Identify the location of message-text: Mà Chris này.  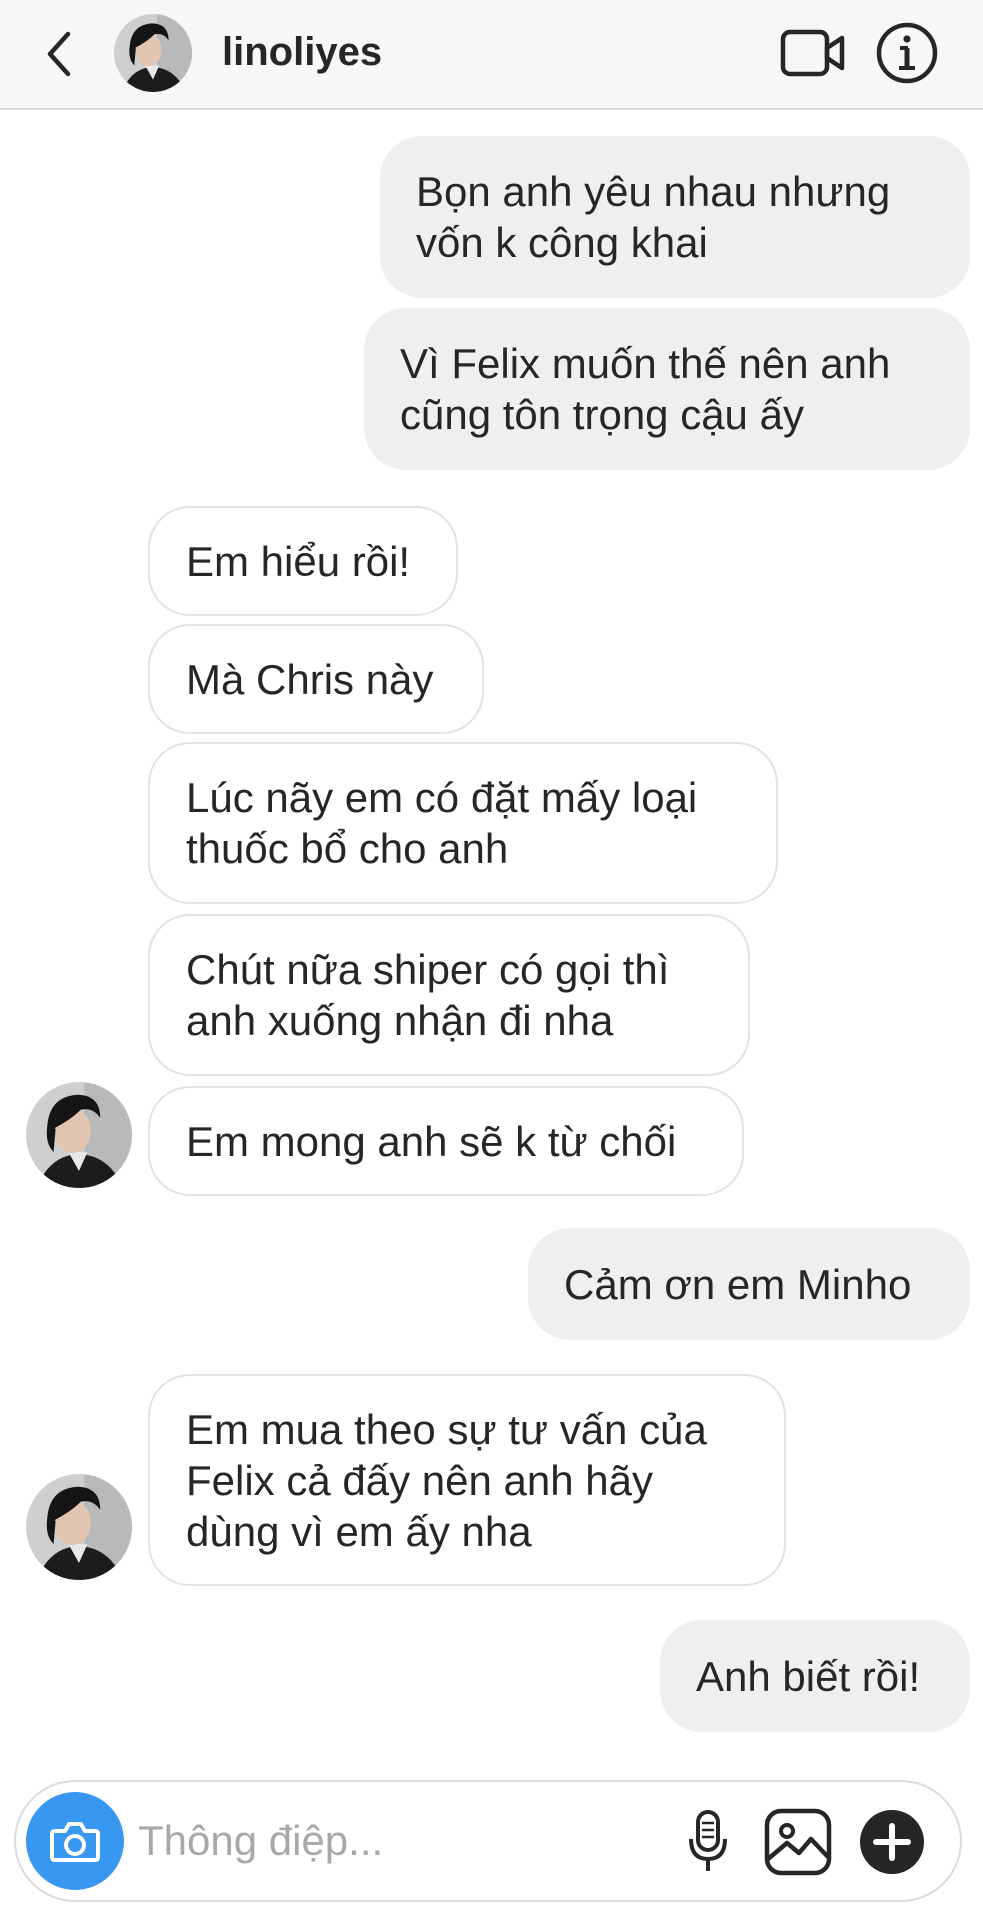
(310, 679).